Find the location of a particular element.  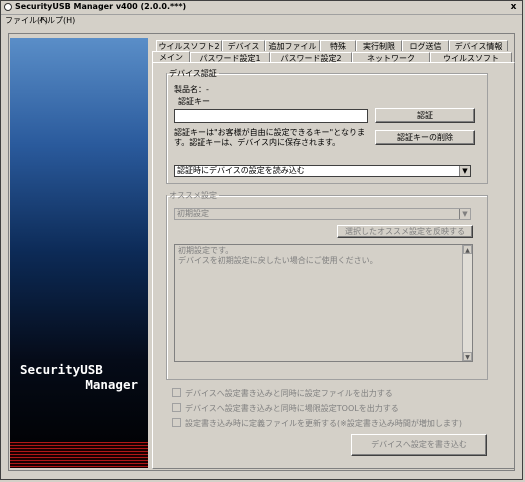

option-output-tool: デバイスへ設定書き込みと同時に場限設定TOOLを出力する is located at coordinates (285, 408).